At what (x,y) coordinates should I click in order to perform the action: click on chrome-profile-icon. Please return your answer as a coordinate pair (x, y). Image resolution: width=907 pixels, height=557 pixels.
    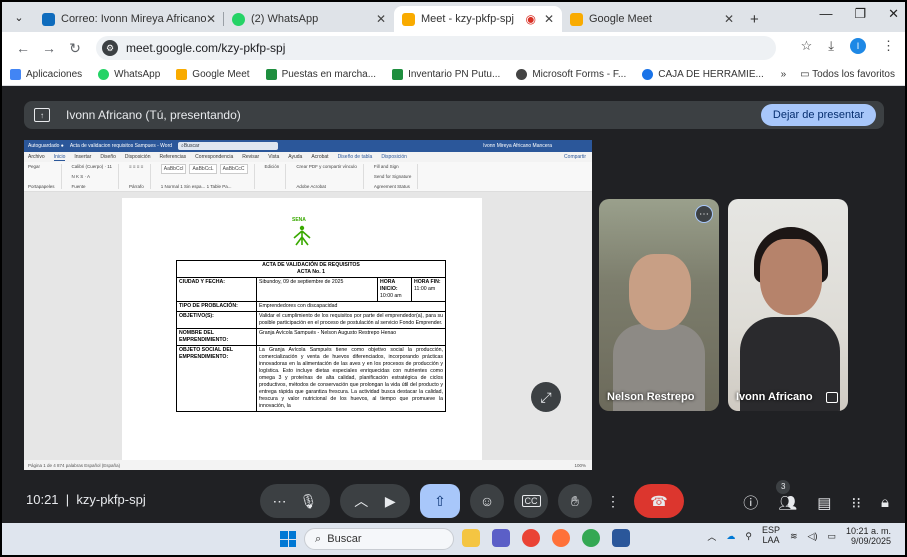
    Looking at the image, I should click on (591, 538).